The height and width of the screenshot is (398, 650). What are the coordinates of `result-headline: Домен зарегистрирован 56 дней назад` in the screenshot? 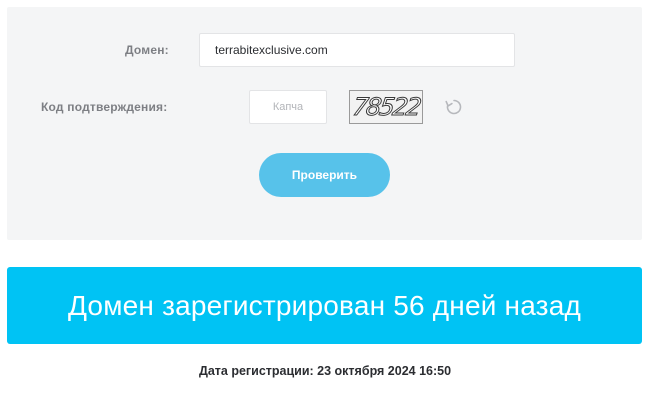 It's located at (324, 305).